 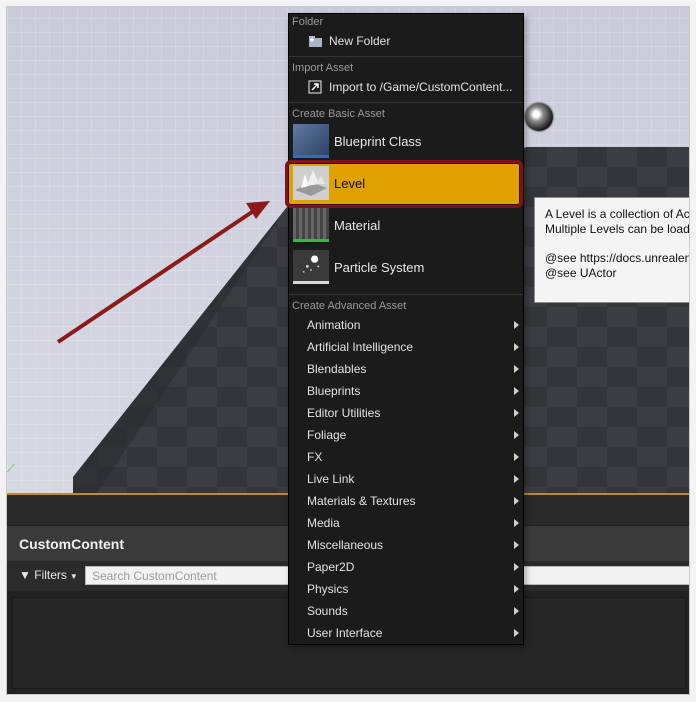 What do you see at coordinates (406, 523) in the screenshot?
I see `submenu-item: Media` at bounding box center [406, 523].